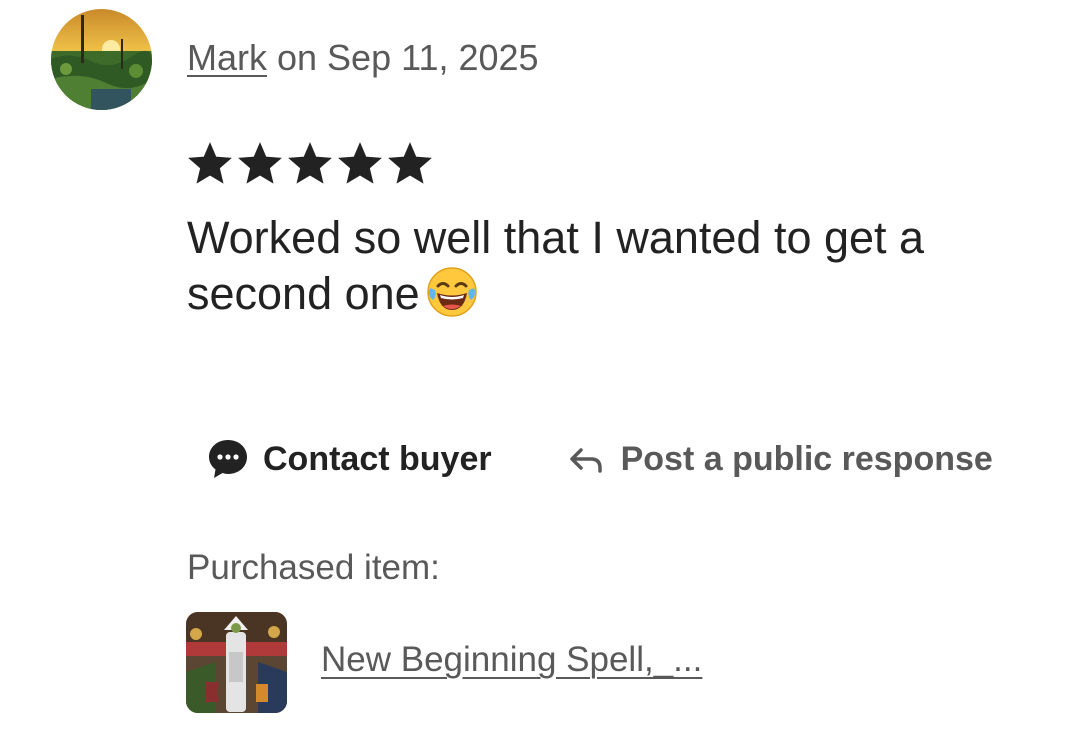  I want to click on purchased-item-thumbnail, so click(236, 662).